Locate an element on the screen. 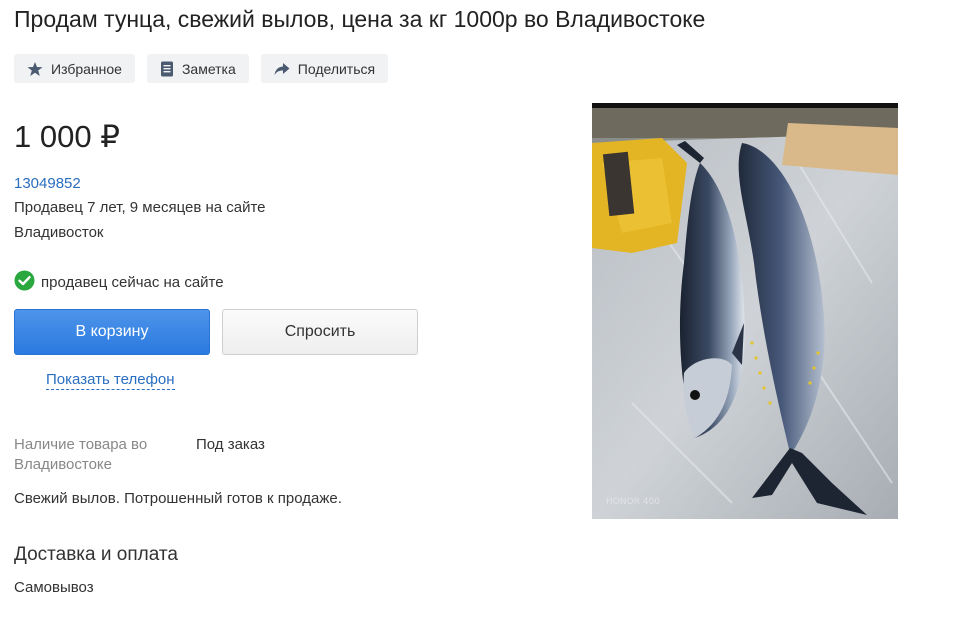 The width and height of the screenshot is (960, 618). availability-value: Под заказ is located at coordinates (230, 444).